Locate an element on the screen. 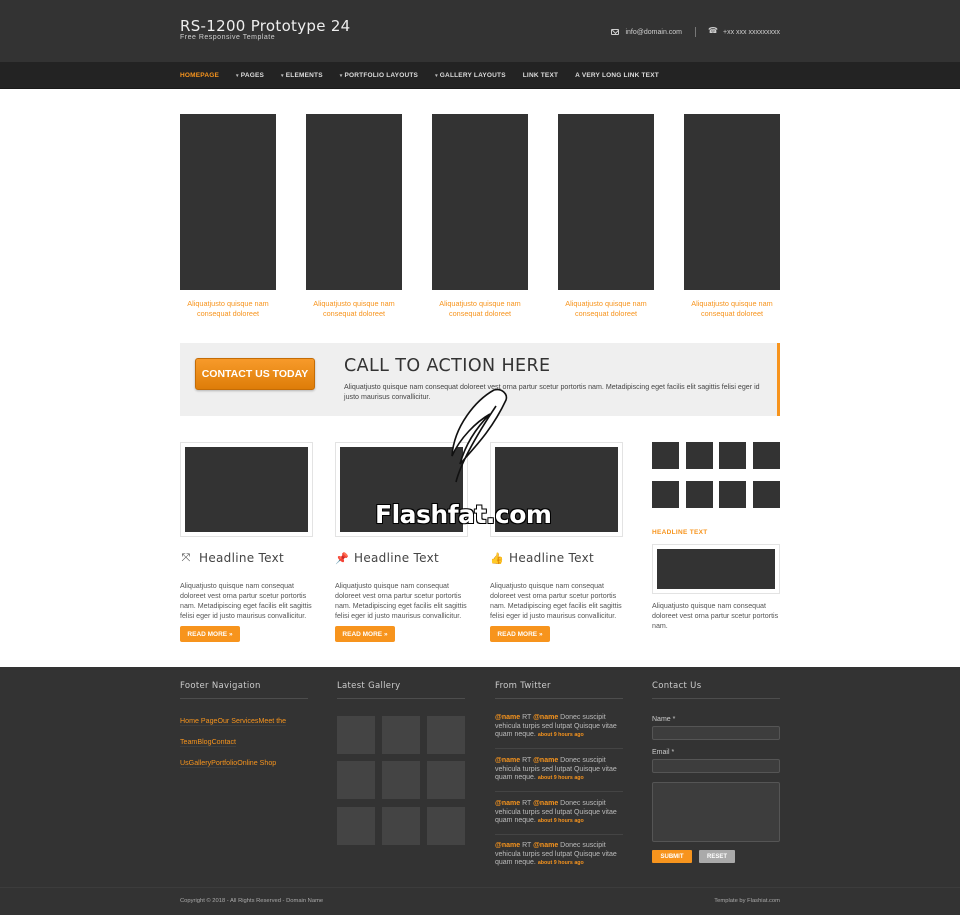 The image size is (960, 915). name-label: Name * is located at coordinates (664, 719).